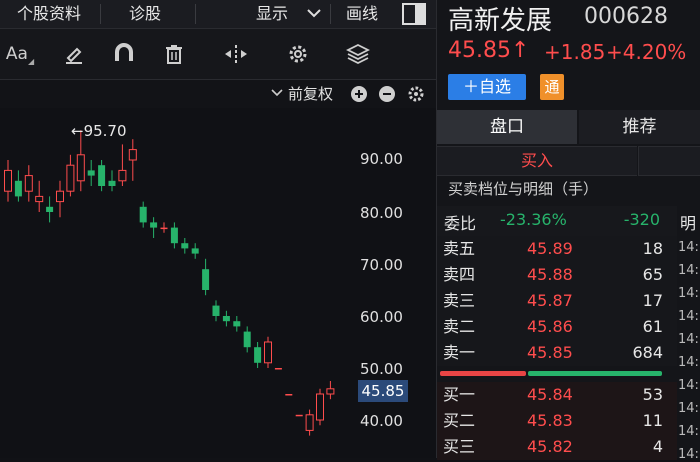 The width and height of the screenshot is (700, 462). Describe the element at coordinates (550, 394) in the screenshot. I see `level-price: 45.84` at that location.